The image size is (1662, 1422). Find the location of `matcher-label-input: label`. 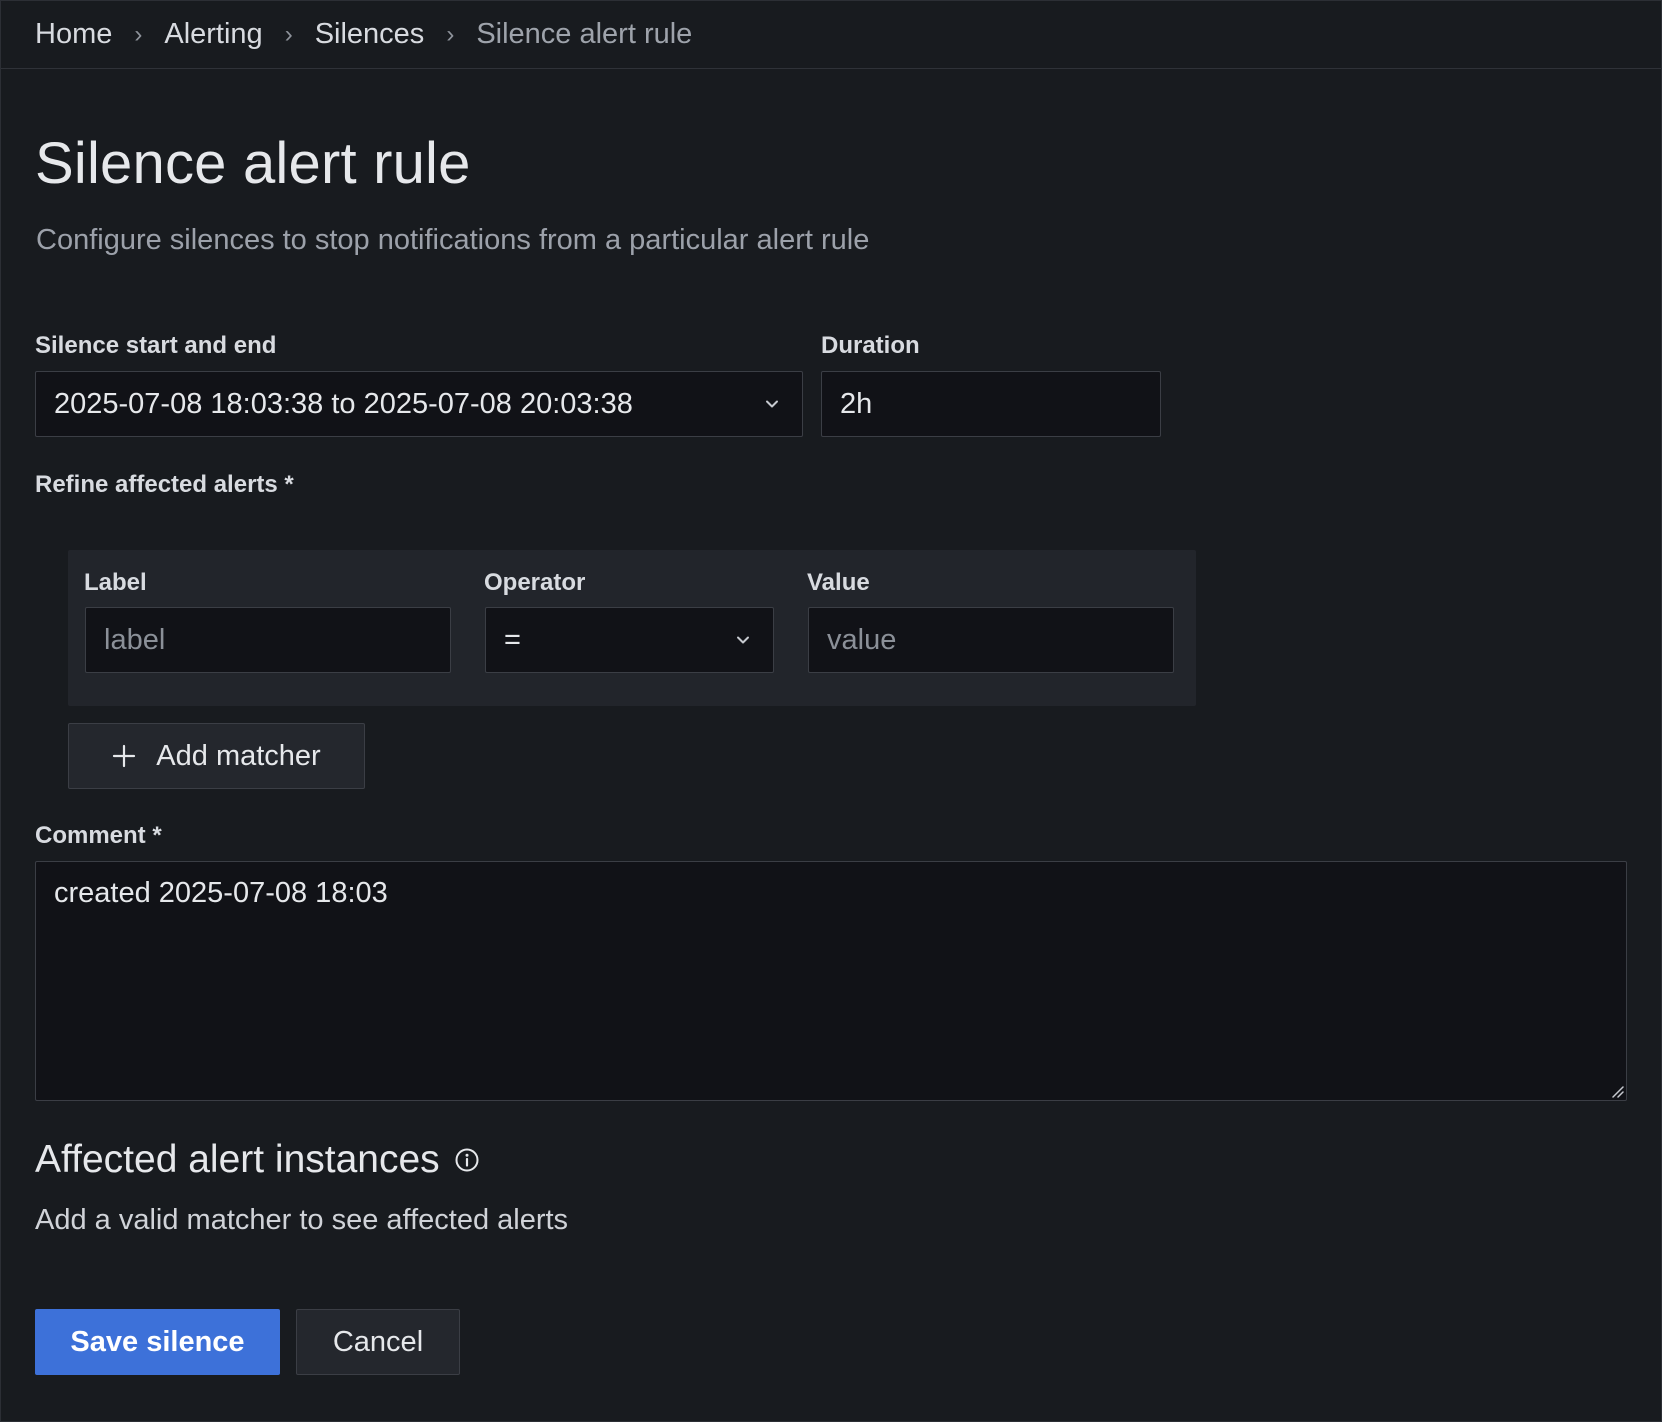

matcher-label-input: label is located at coordinates (268, 640).